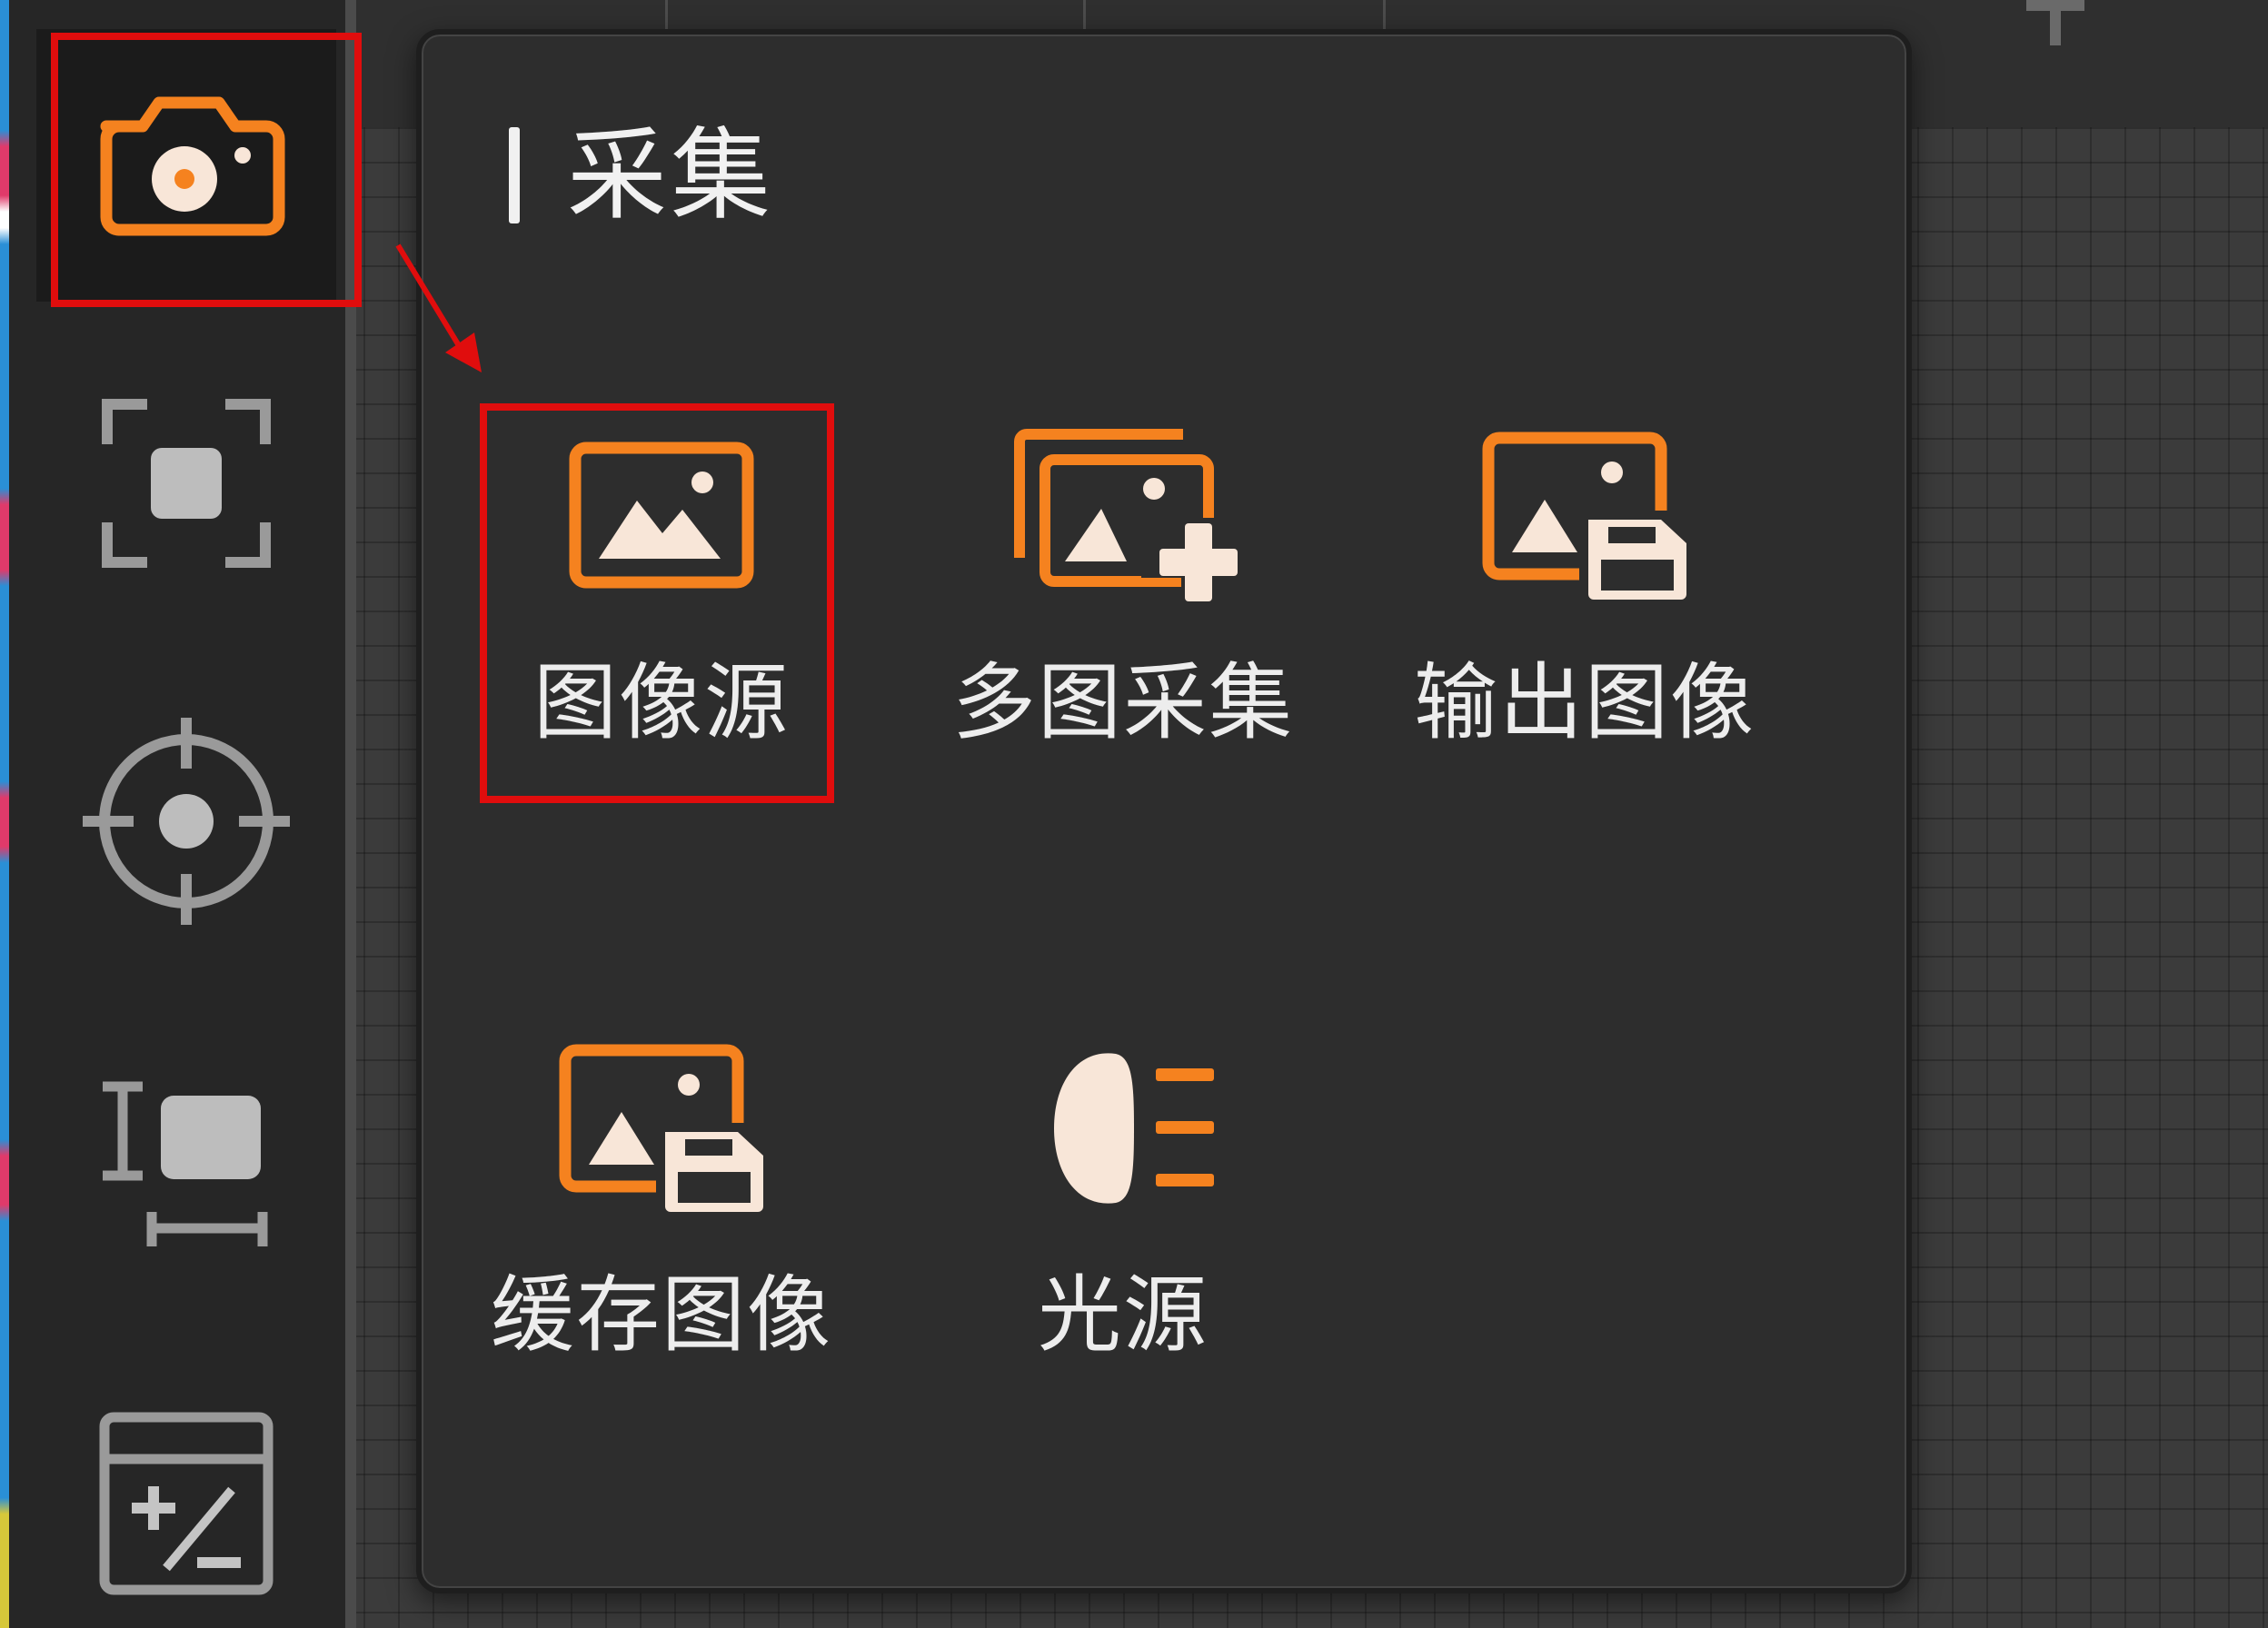  I want to click on cache-image-icon, so click(665, 1131).